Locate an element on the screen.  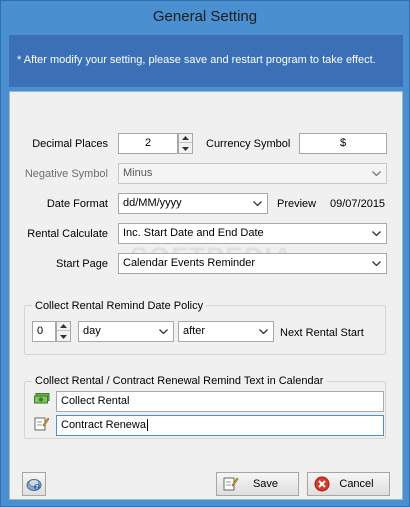
decimal-places-spinner is located at coordinates (185, 143).